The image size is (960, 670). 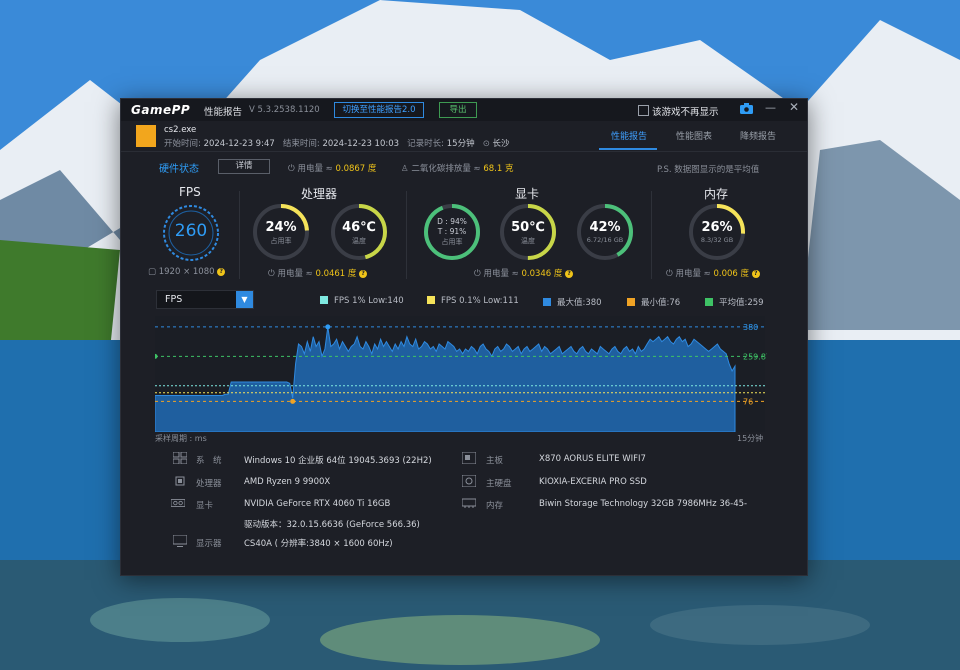 What do you see at coordinates (361, 144) in the screenshot?
I see `end-time: 2024-12-23 10:03` at bounding box center [361, 144].